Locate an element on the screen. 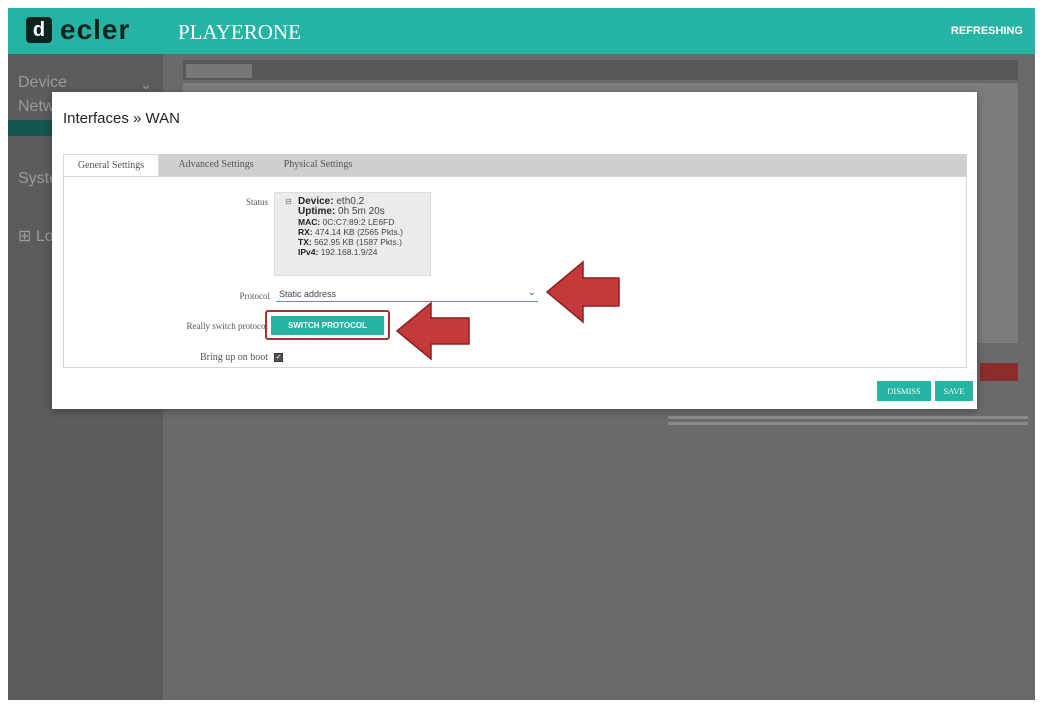 The height and width of the screenshot is (704, 1043). refresh-status: REFRESHING is located at coordinates (986, 31).